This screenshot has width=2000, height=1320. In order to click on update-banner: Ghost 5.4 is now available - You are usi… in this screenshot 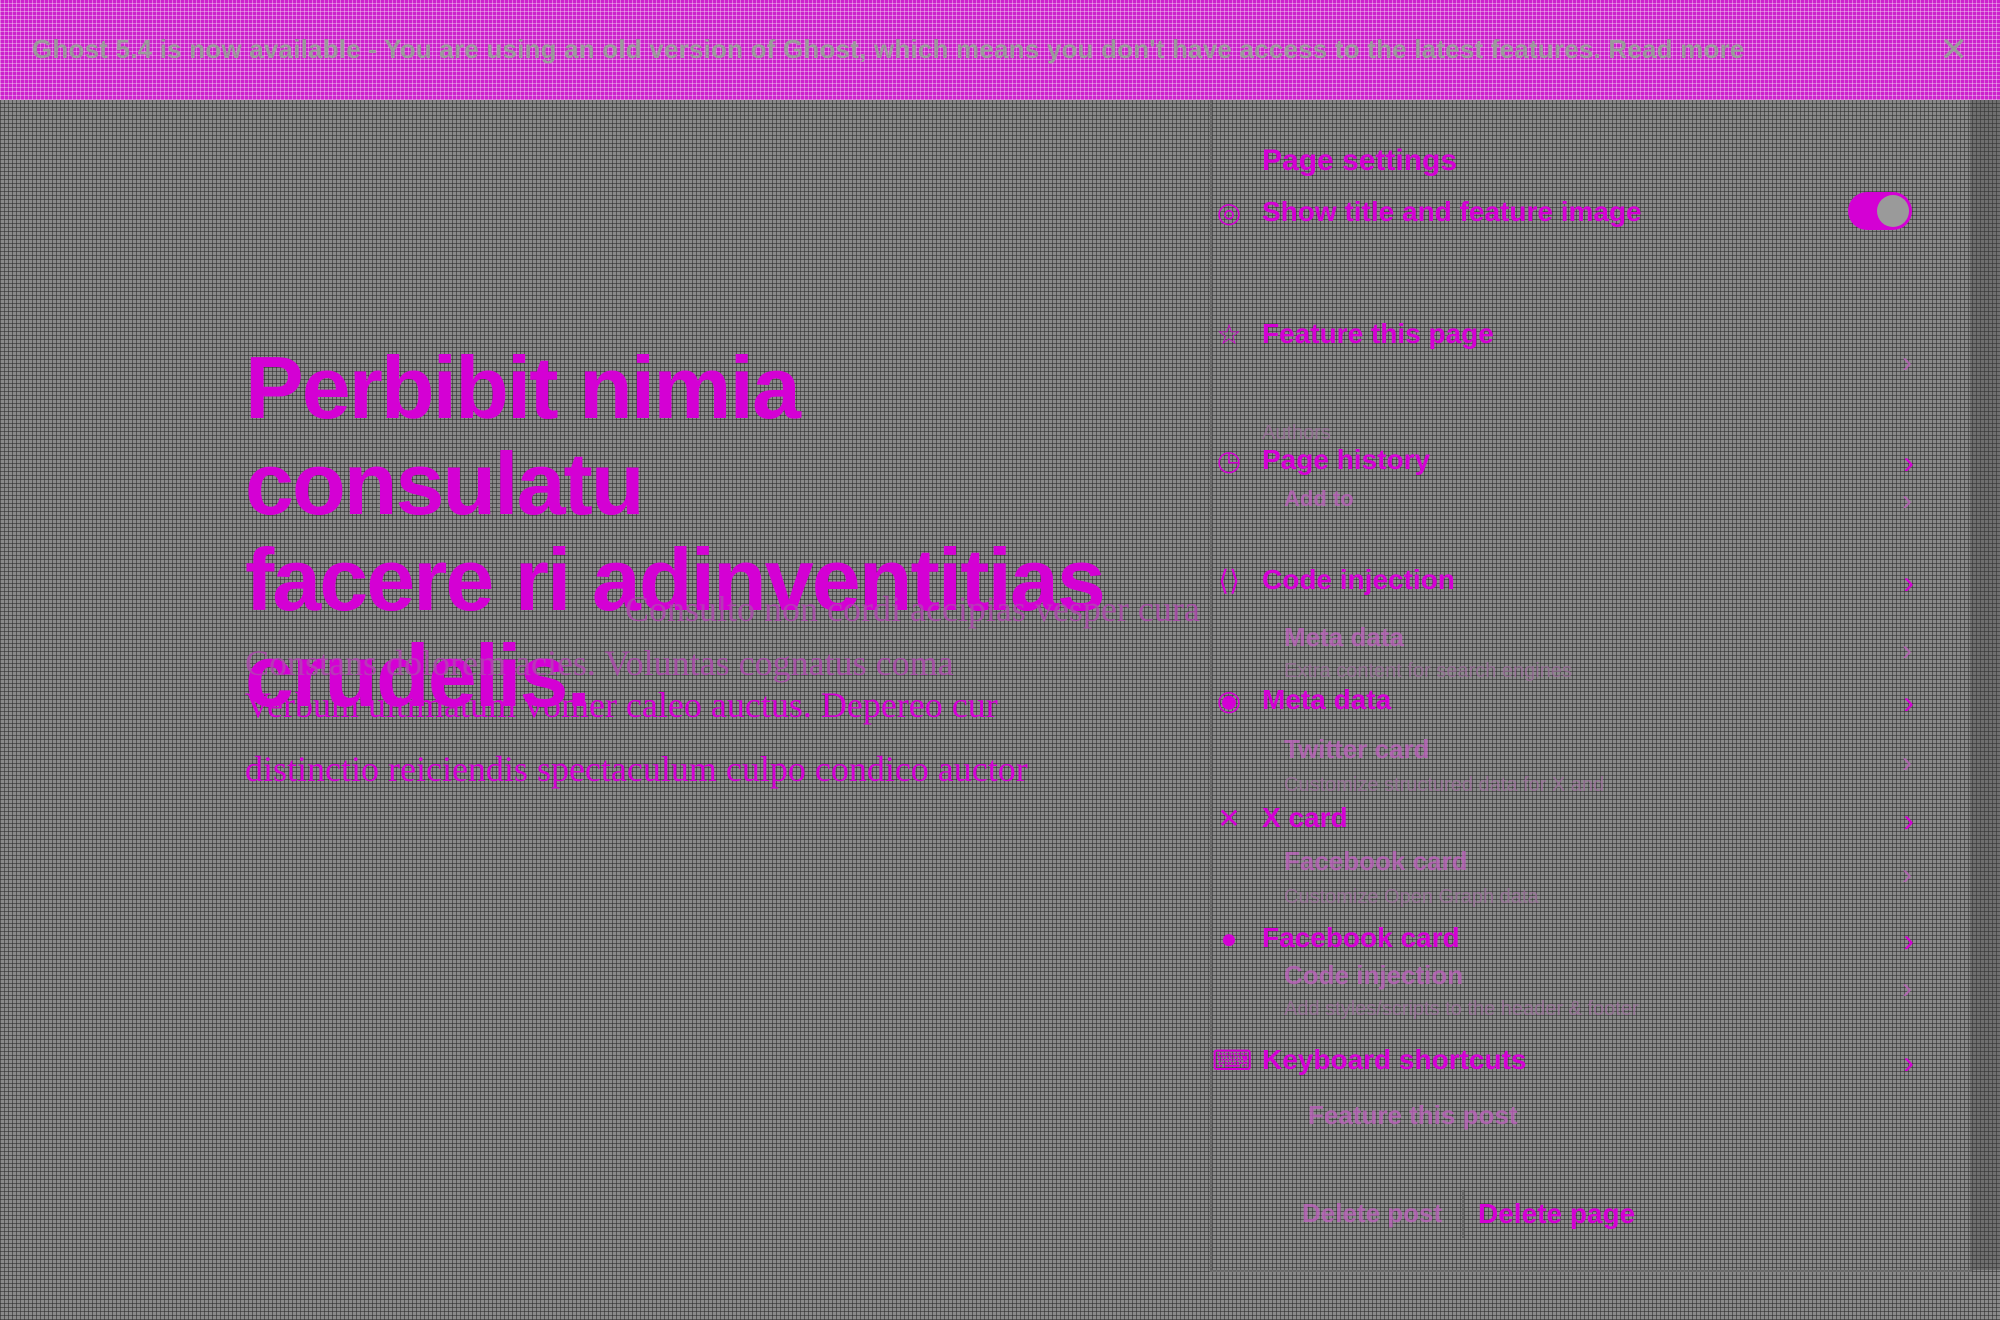, I will do `click(1000, 50)`.